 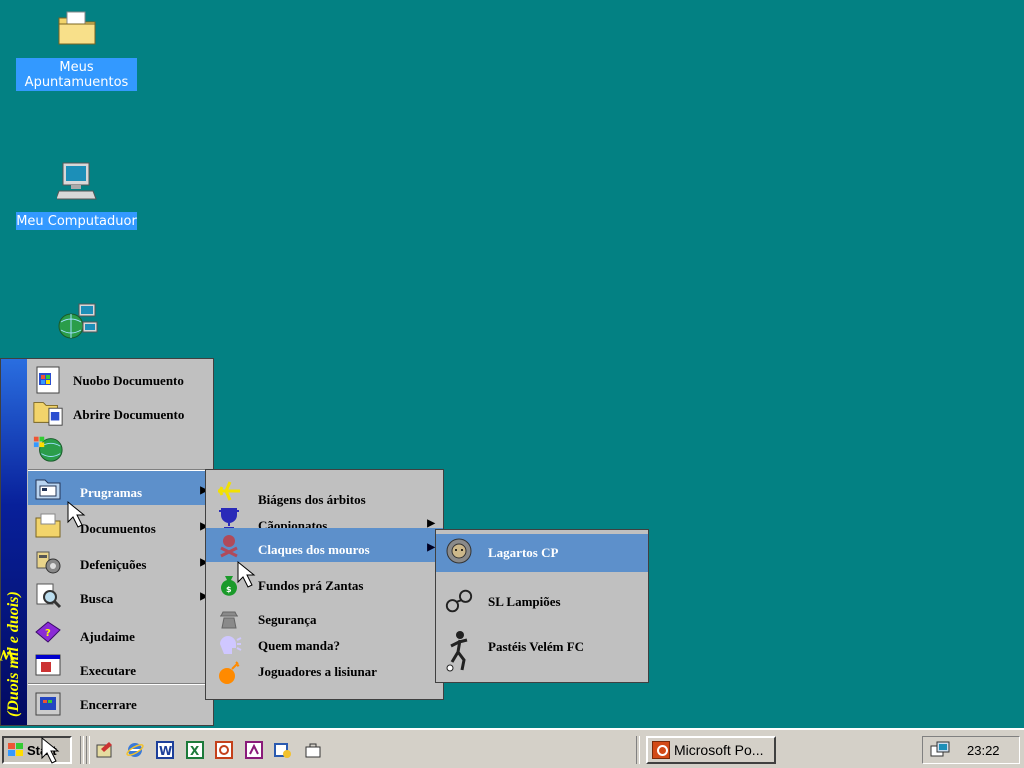 I want to click on menu-item-search: Busca ▶, so click(x=121, y=596).